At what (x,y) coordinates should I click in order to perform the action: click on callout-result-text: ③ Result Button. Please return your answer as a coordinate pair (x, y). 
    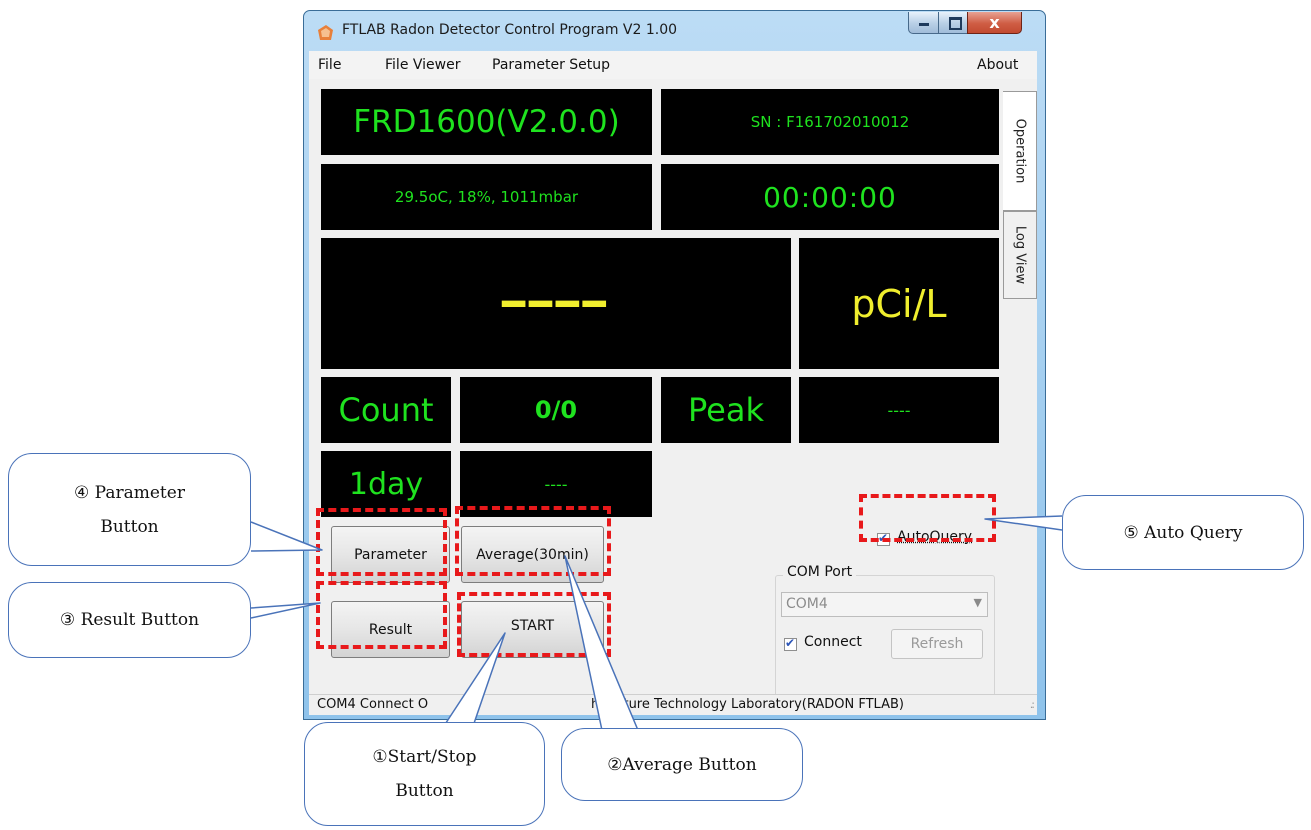
    Looking at the image, I should click on (129, 620).